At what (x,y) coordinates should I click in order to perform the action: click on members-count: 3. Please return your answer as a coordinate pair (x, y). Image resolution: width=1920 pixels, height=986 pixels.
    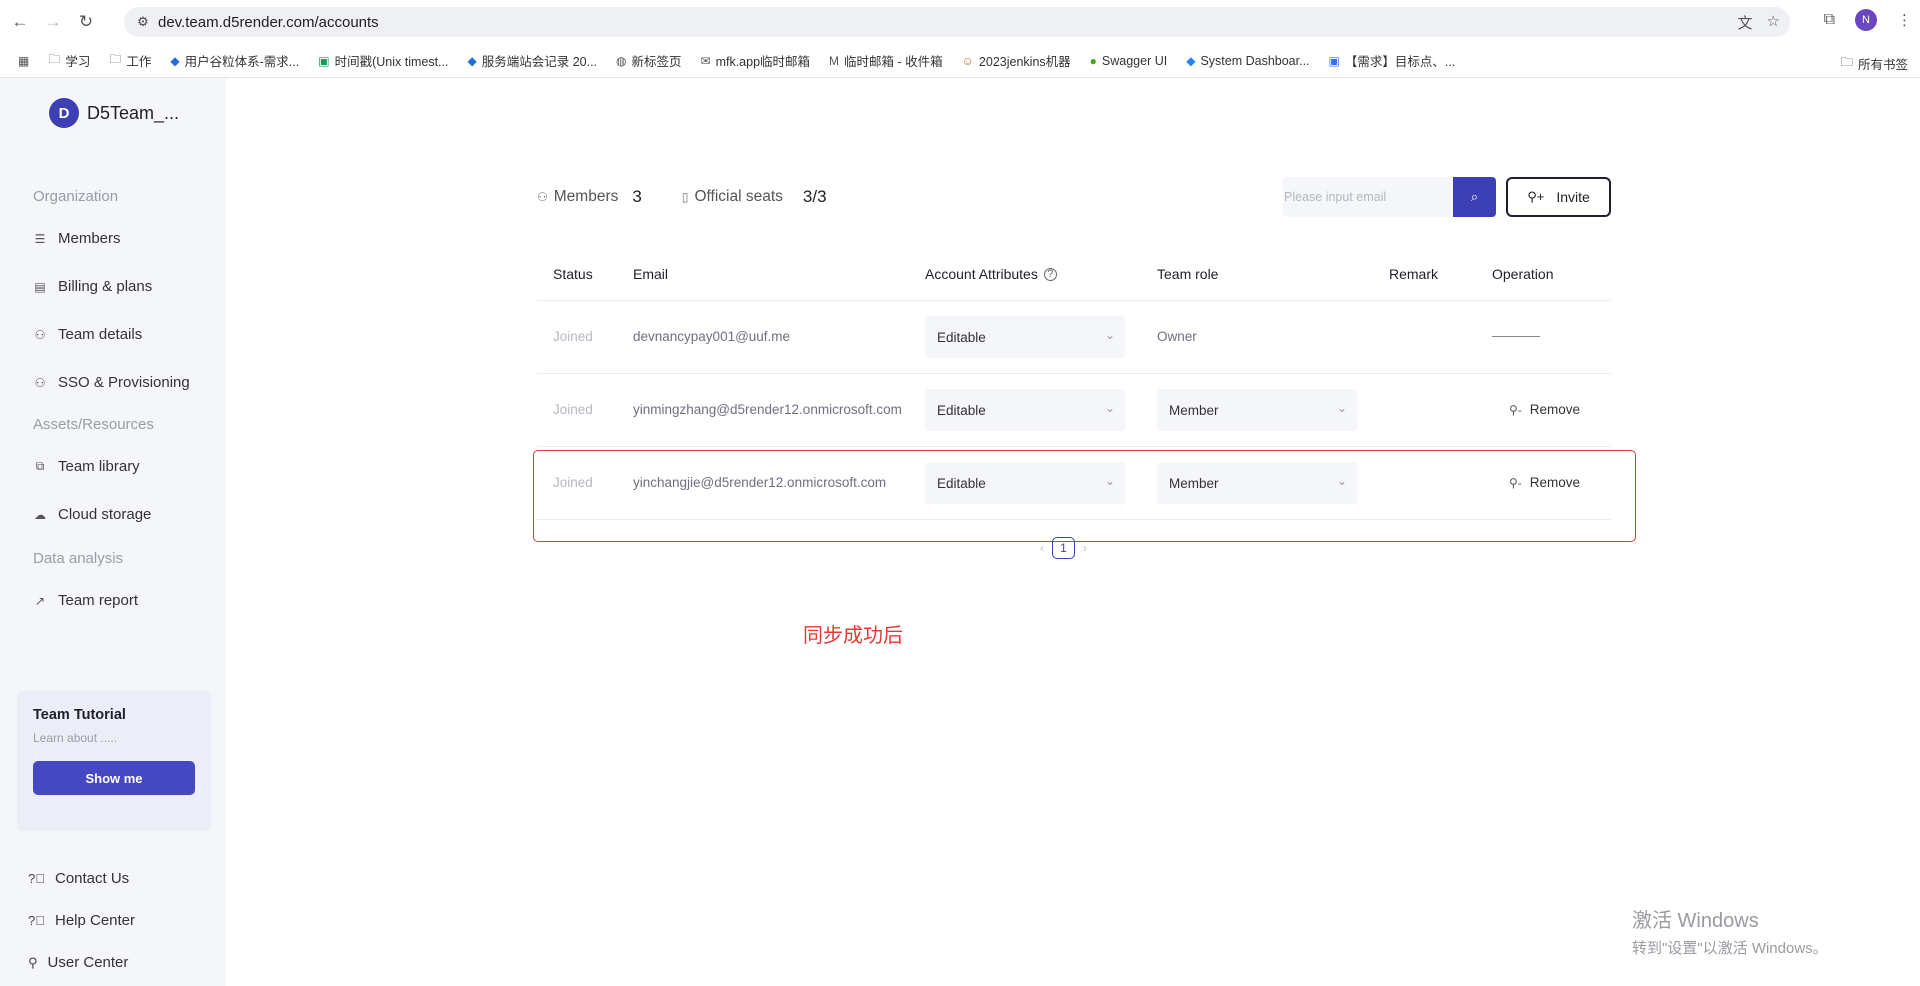
    Looking at the image, I should click on (637, 196).